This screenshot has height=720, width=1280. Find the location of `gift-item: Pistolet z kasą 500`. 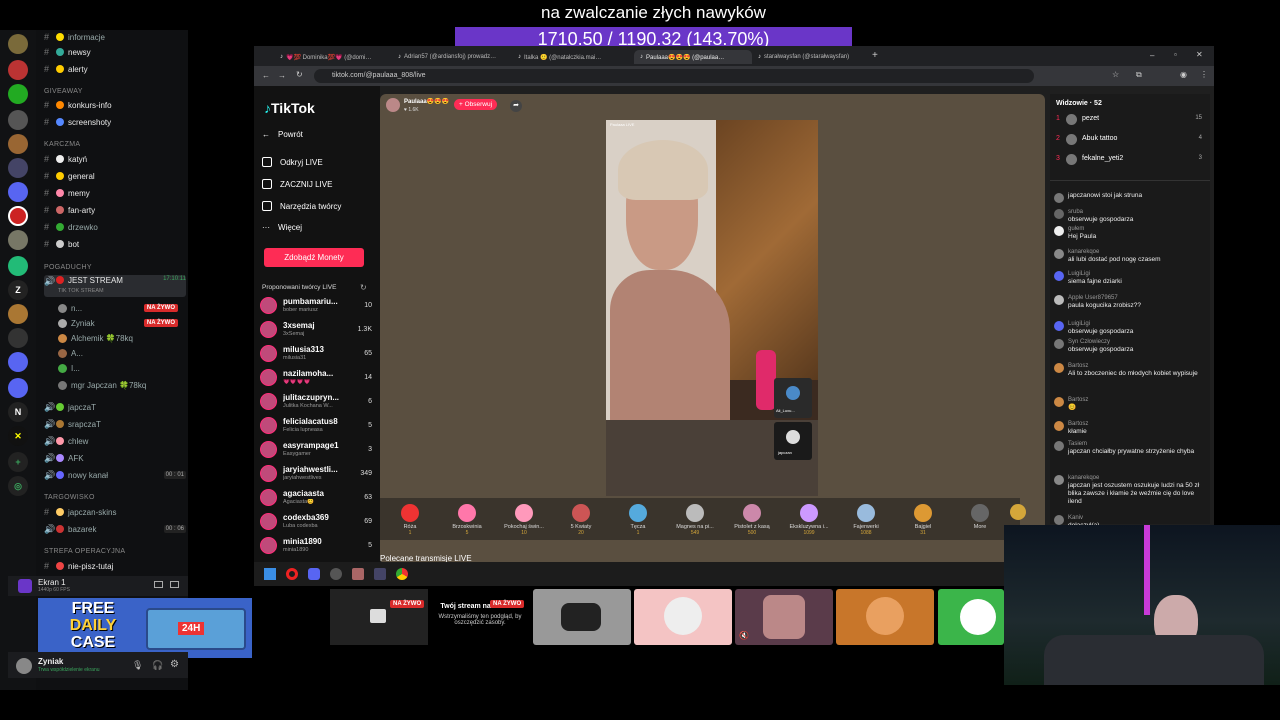

gift-item: Pistolet z kasą 500 is located at coordinates (752, 517).